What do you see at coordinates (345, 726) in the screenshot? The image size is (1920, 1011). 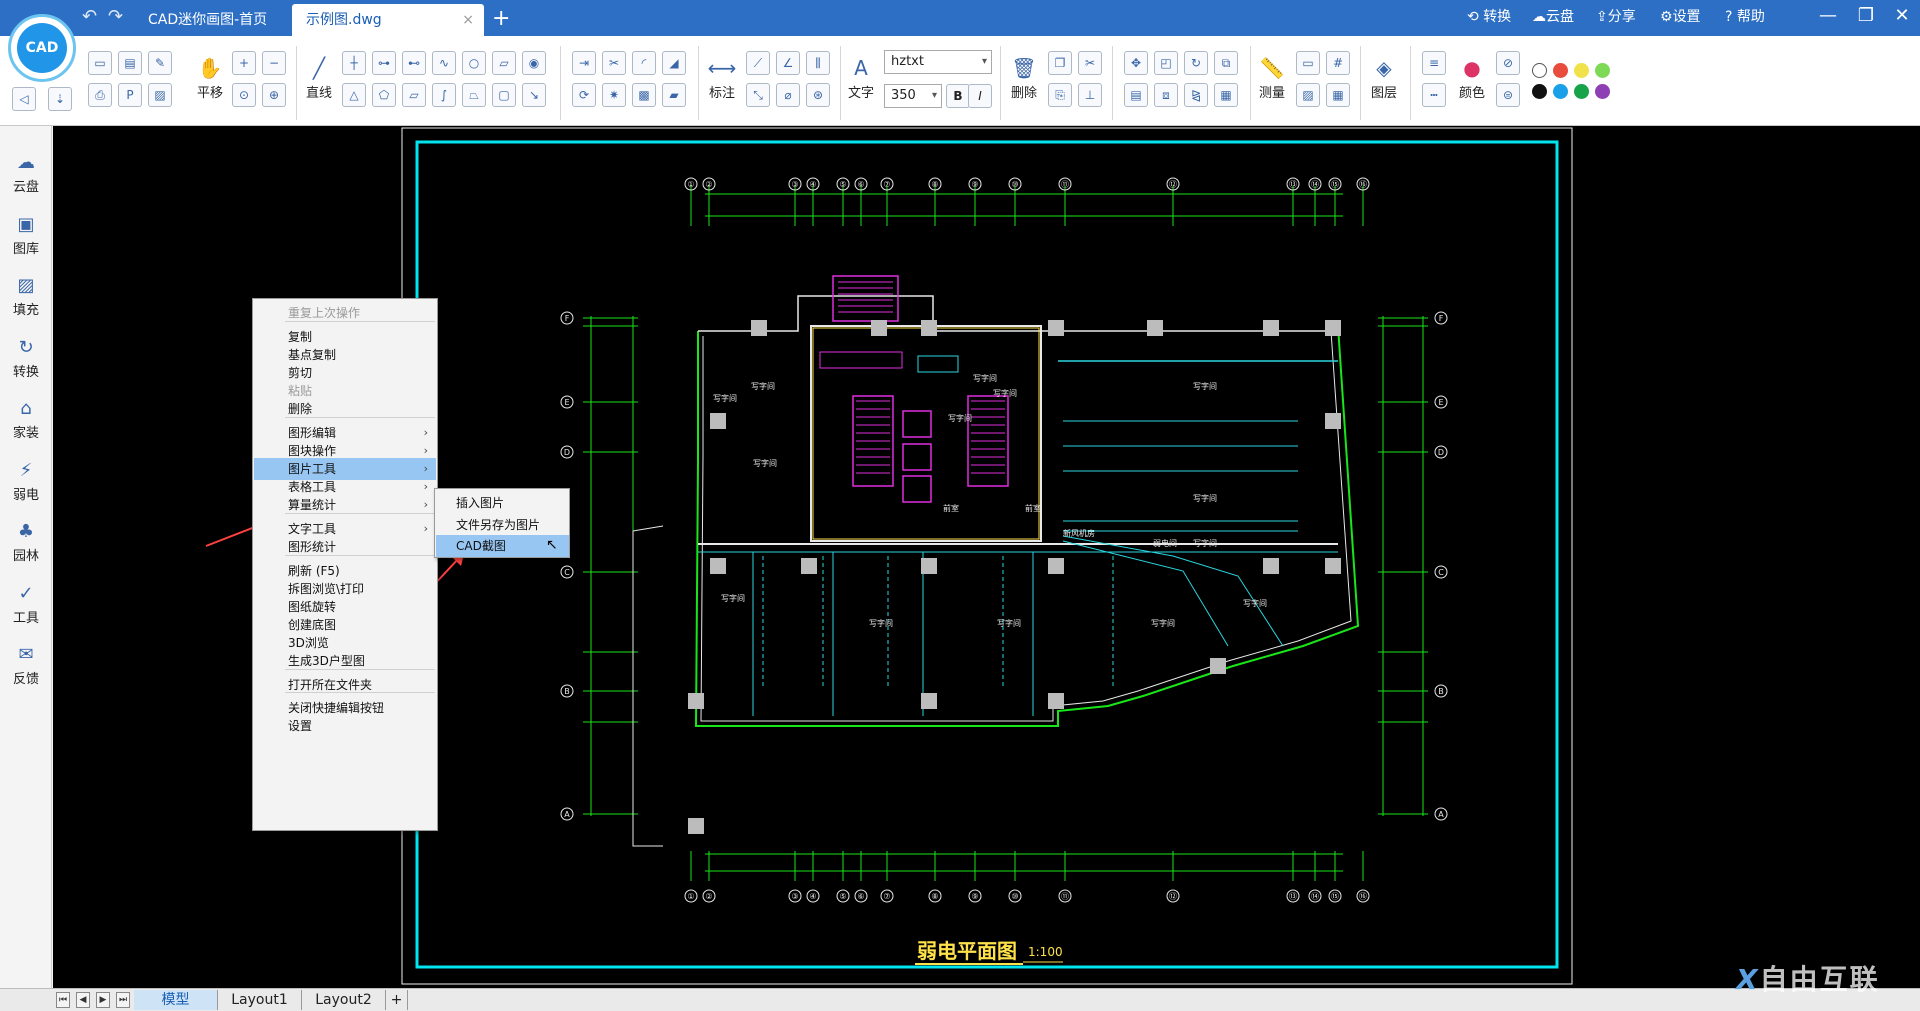 I see `menu-item: 设置` at bounding box center [345, 726].